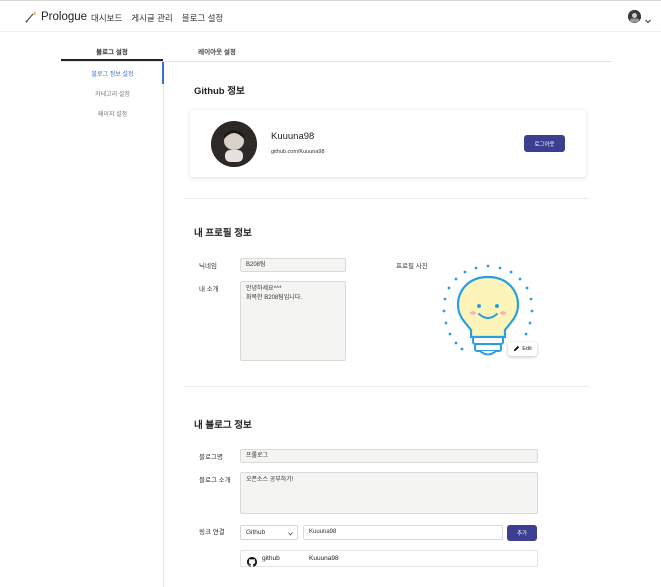 This screenshot has width=661, height=587. I want to click on sidebar-item-page: 페이지 설정, so click(112, 113).